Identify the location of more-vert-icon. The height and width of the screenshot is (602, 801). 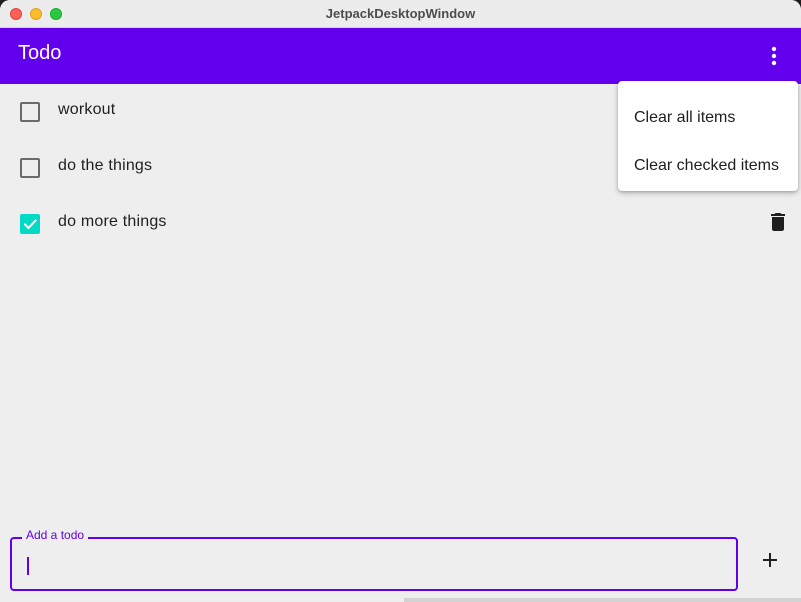
(774, 56).